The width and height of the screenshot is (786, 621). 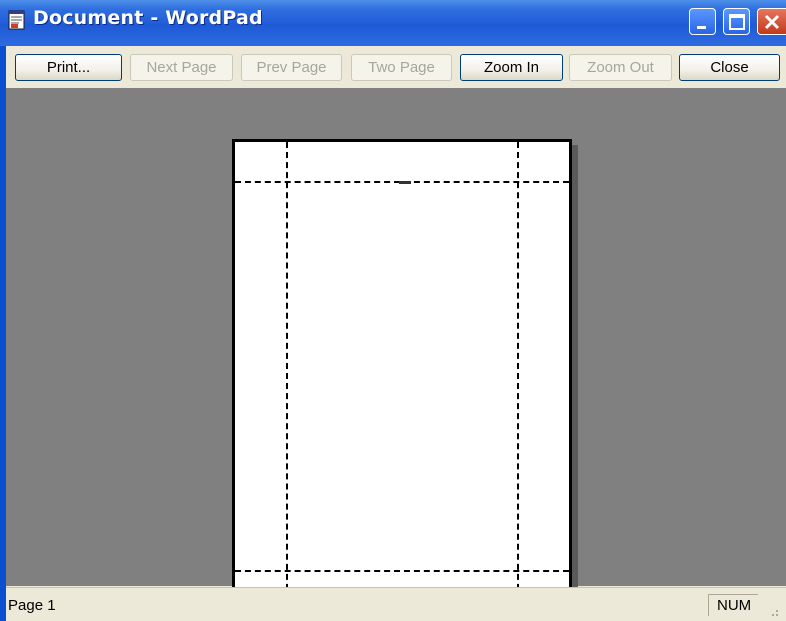 I want to click on maximize-icon, so click(x=737, y=22).